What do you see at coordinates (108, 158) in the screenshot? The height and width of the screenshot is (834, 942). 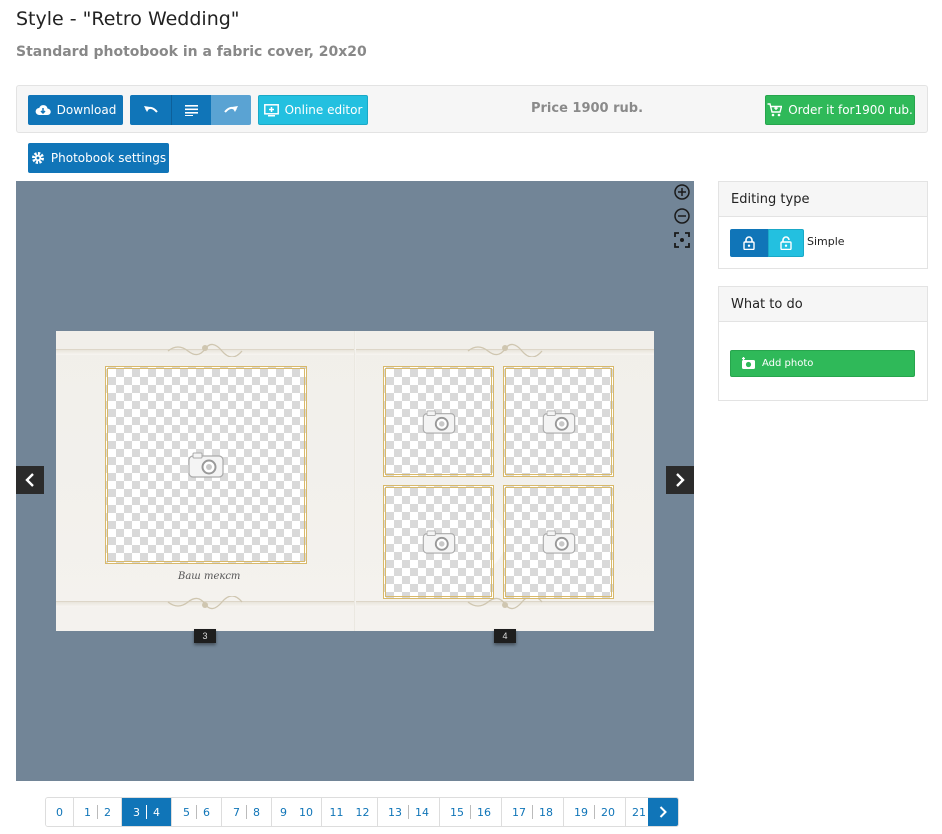 I see `settings-label: Photobook settings` at bounding box center [108, 158].